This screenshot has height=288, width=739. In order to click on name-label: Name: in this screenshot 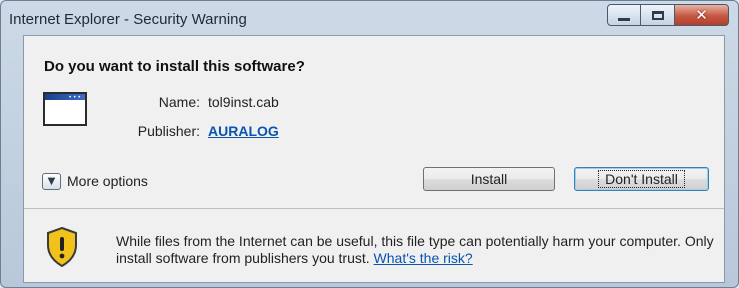, I will do `click(179, 102)`.